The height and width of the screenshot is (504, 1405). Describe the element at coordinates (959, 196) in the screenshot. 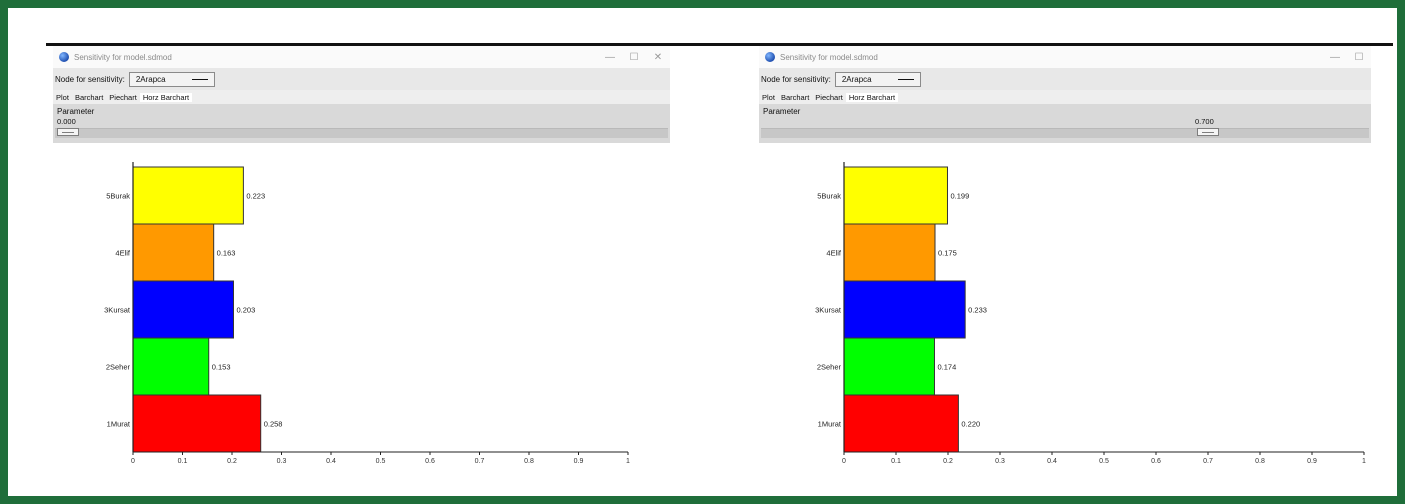

I see `value-label: 0.199` at that location.